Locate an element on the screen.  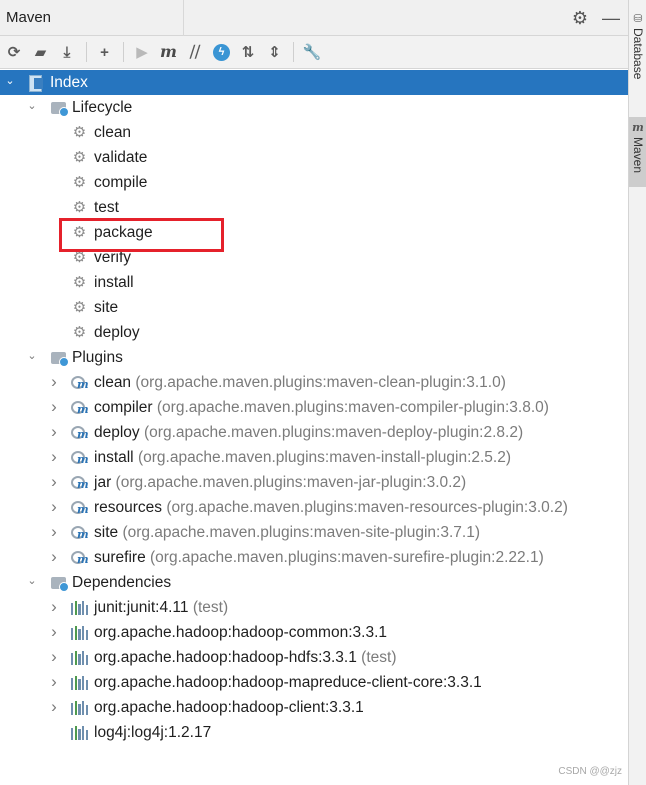
header-actions: ⚙ — is located at coordinates (596, 18).